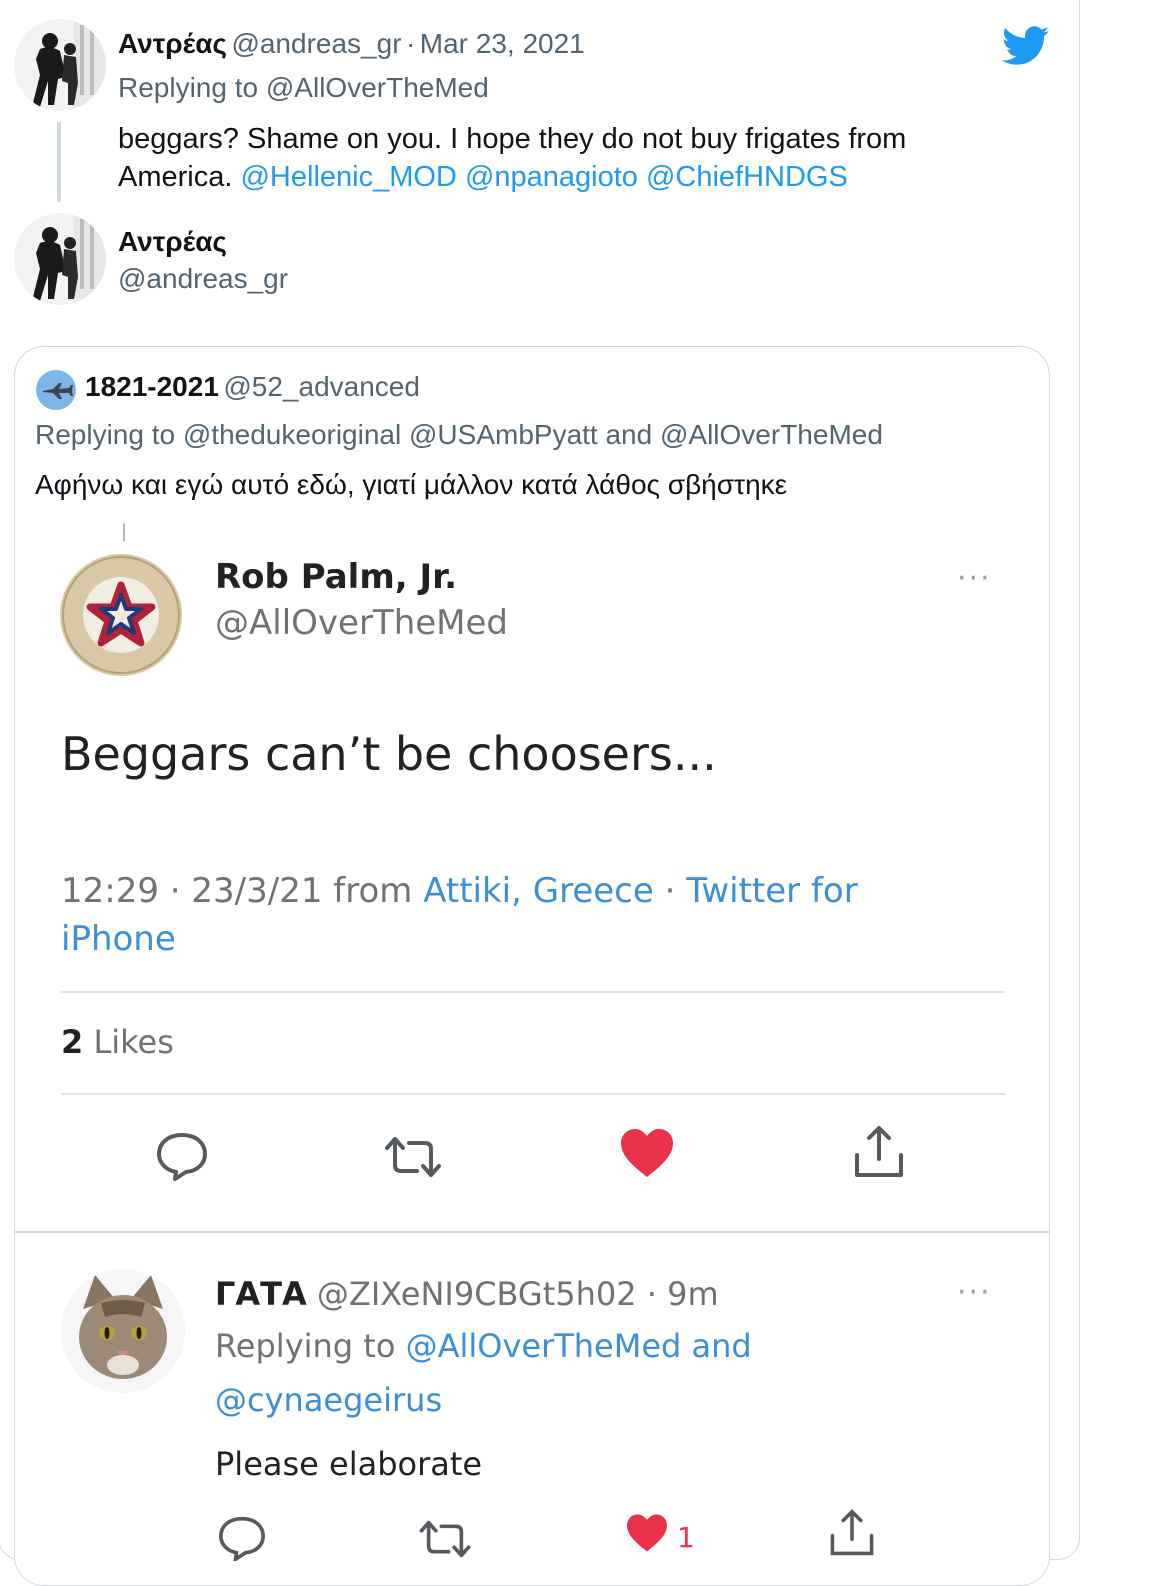 The height and width of the screenshot is (1586, 1158). I want to click on quoted-replying-to: @AllOverTheMed, so click(771, 434).